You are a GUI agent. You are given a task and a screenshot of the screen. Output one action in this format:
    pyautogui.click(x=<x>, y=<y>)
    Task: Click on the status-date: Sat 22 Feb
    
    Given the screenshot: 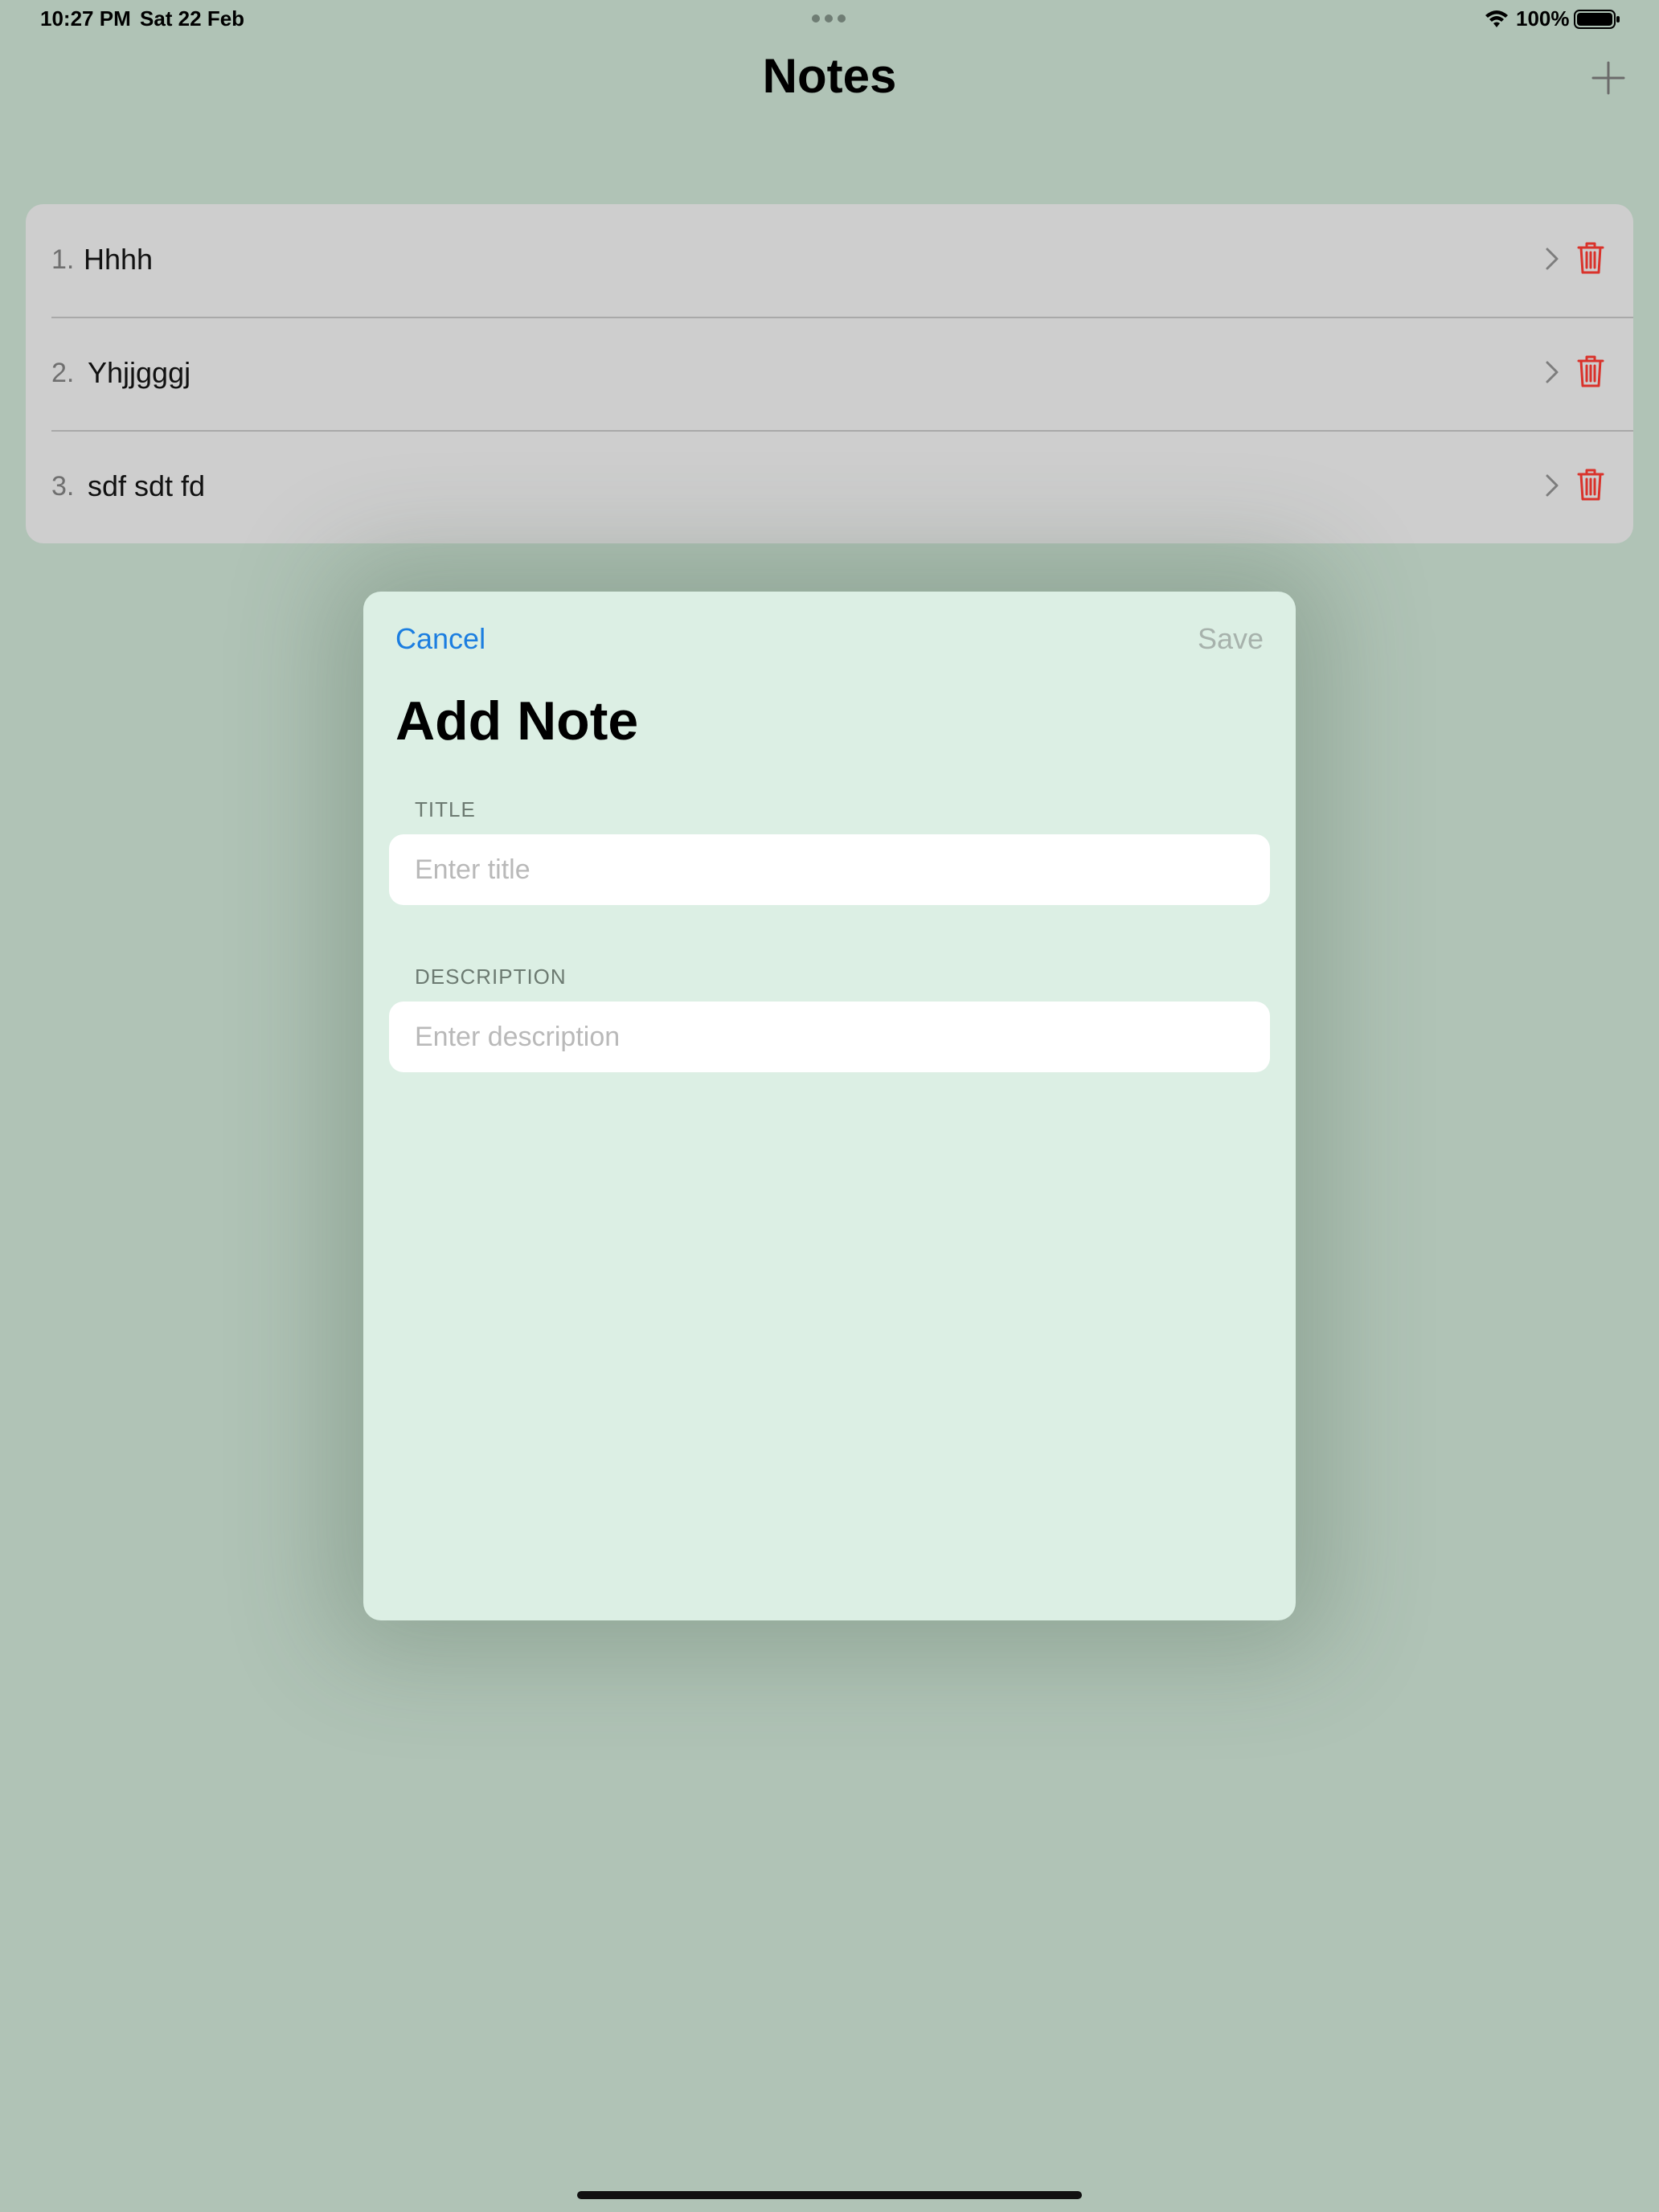 What is the action you would take?
    pyautogui.click(x=192, y=18)
    